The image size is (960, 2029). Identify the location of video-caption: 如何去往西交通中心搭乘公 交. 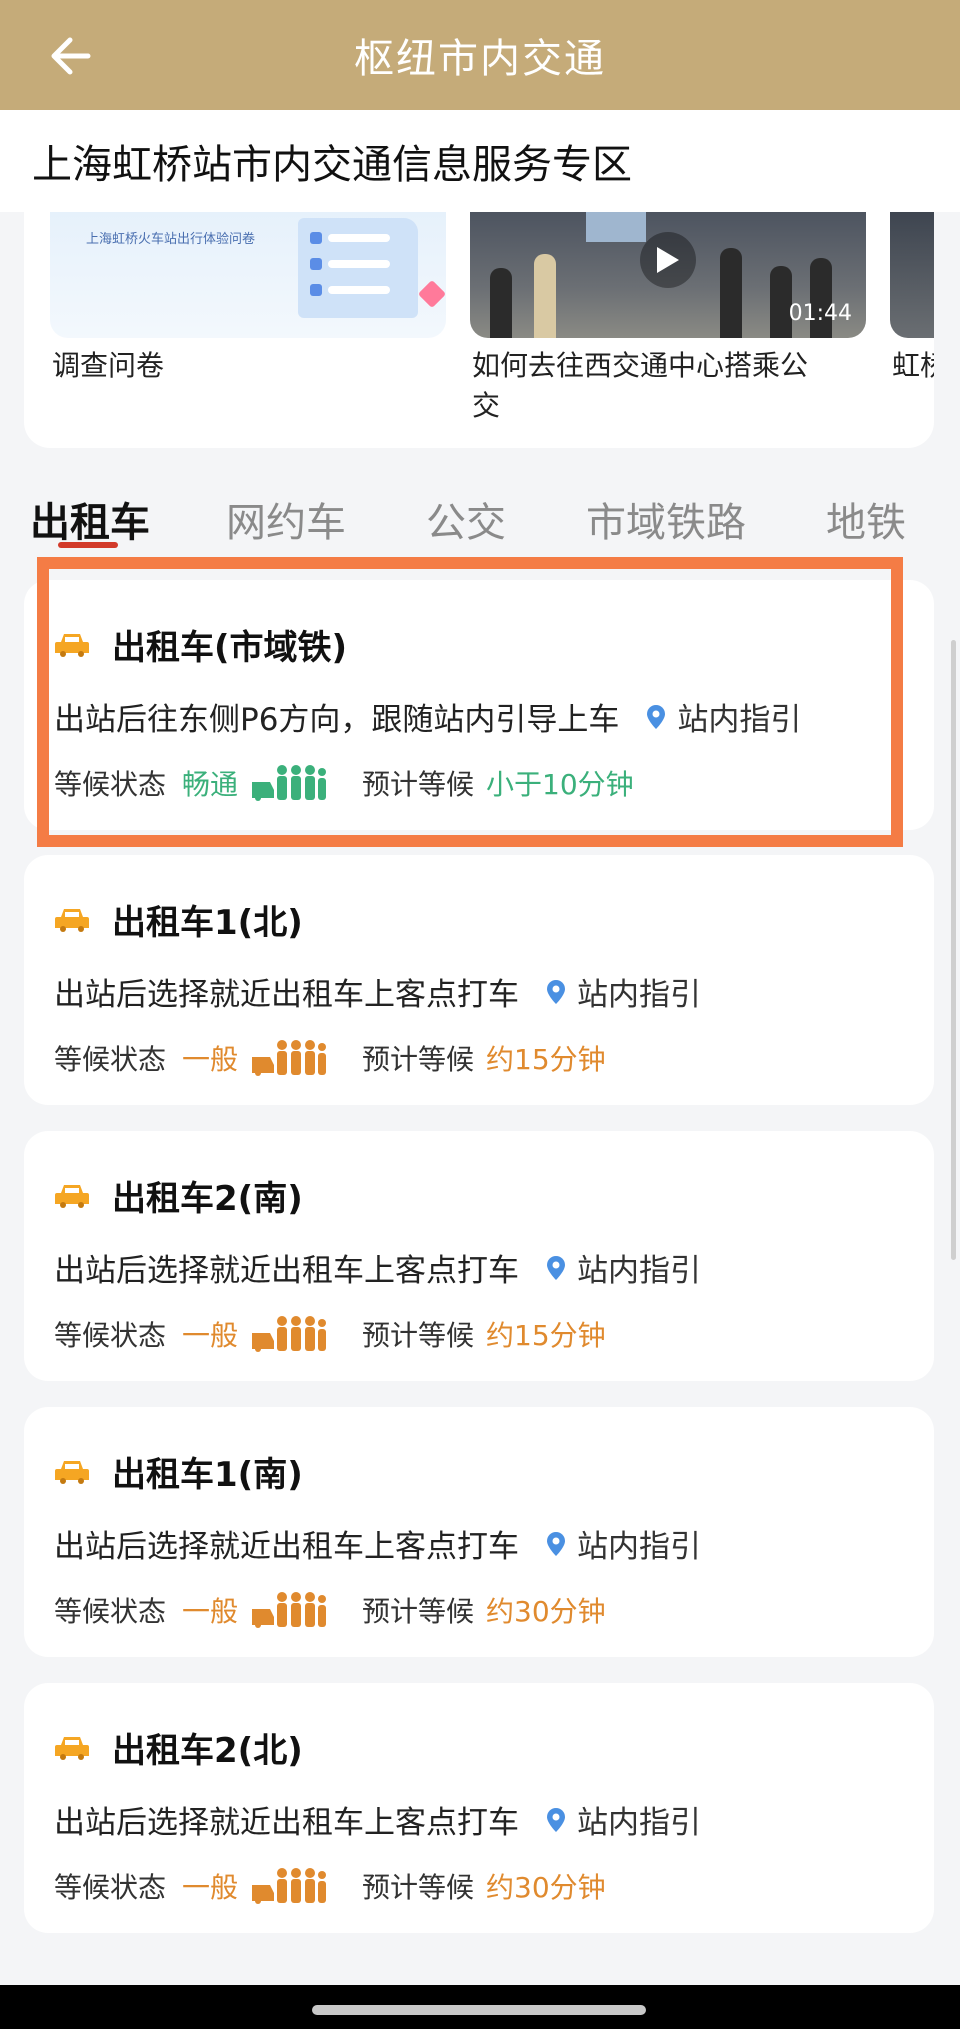
(668, 386).